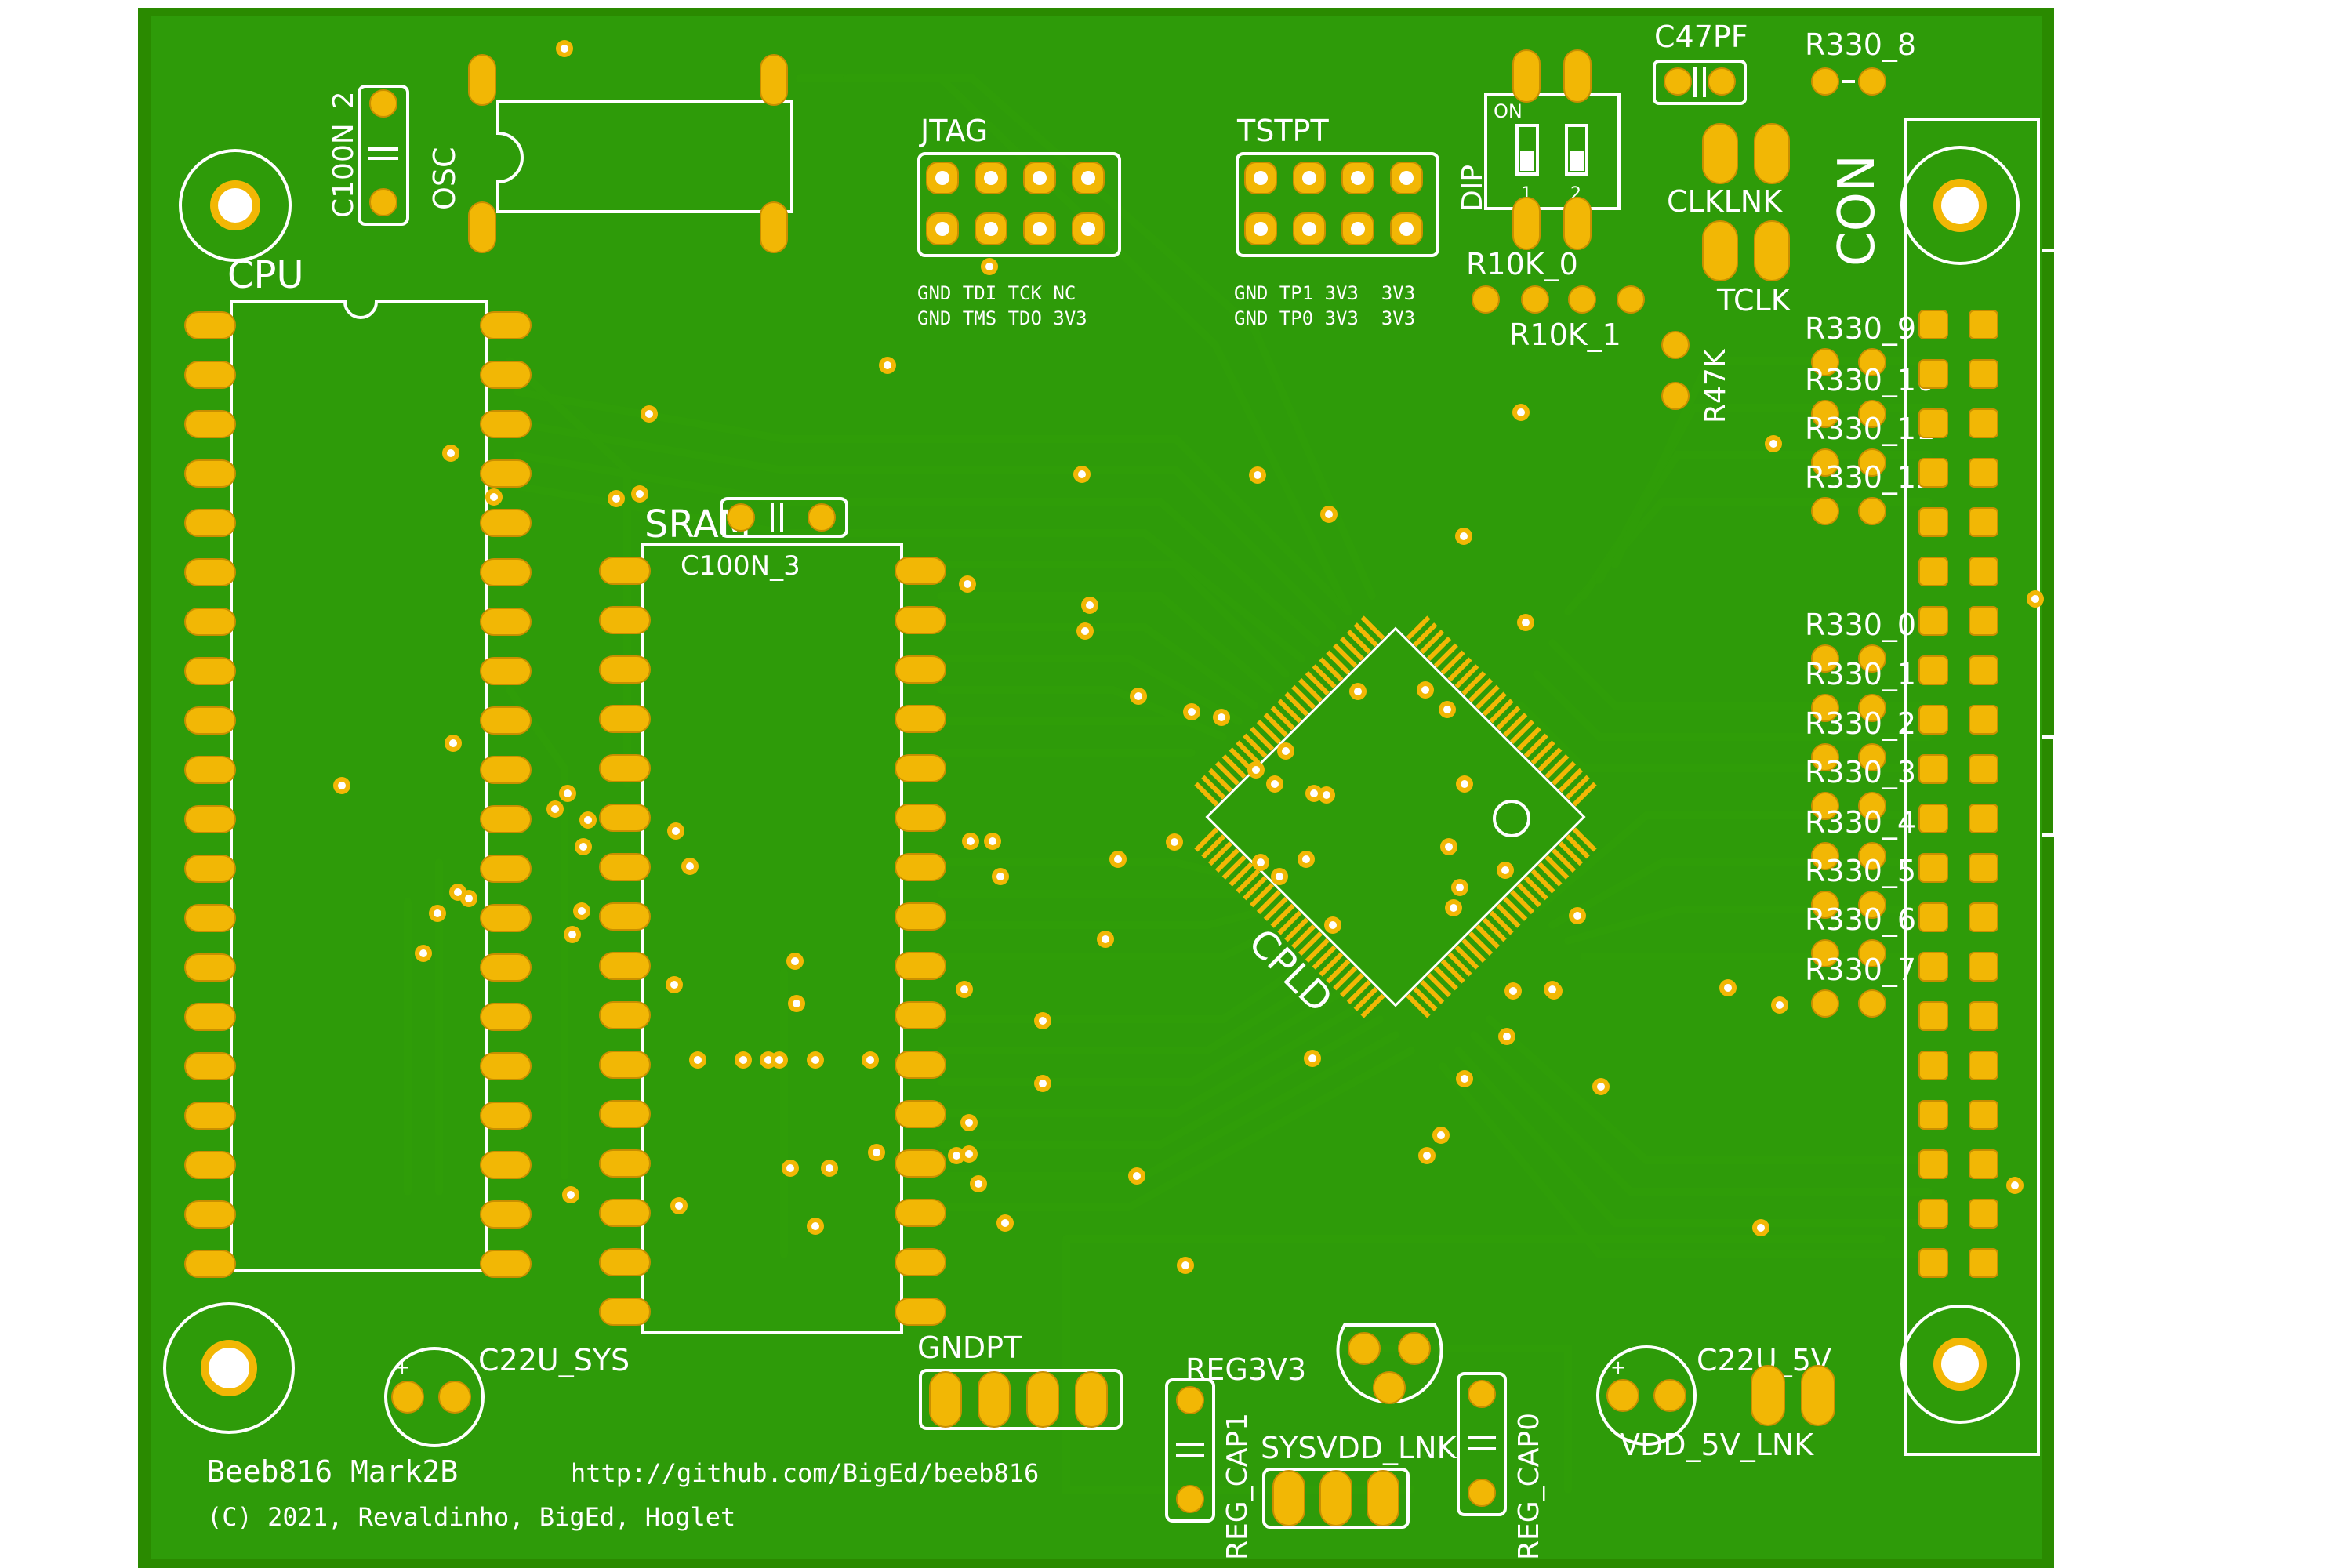 This screenshot has width=2352, height=1568. I want to click on board-url: http://github.com/BigEd/beeb816, so click(805, 1473).